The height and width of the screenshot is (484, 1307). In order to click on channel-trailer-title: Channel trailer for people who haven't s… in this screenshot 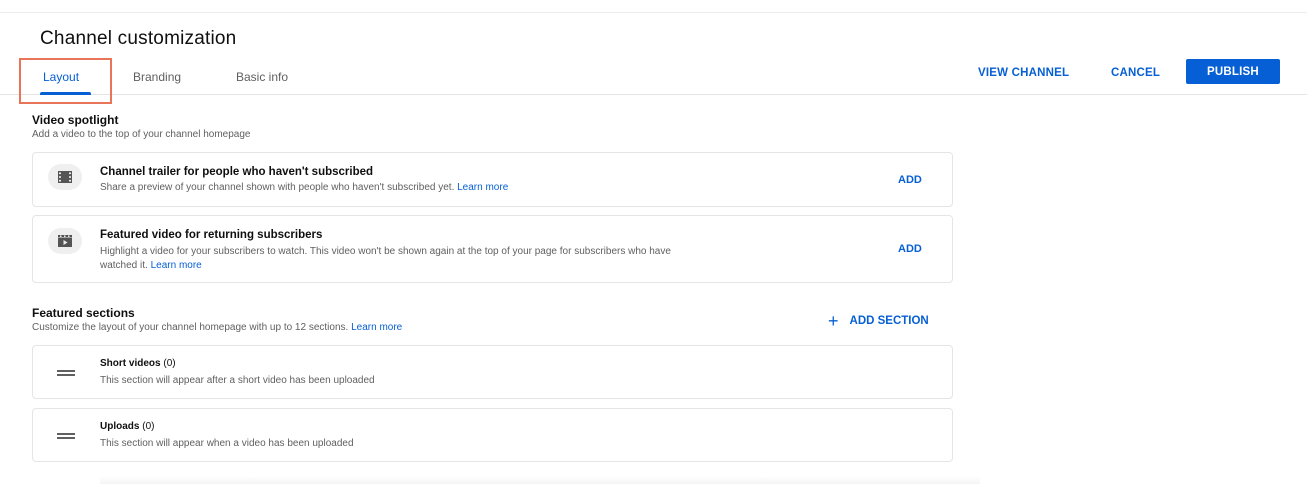, I will do `click(237, 172)`.